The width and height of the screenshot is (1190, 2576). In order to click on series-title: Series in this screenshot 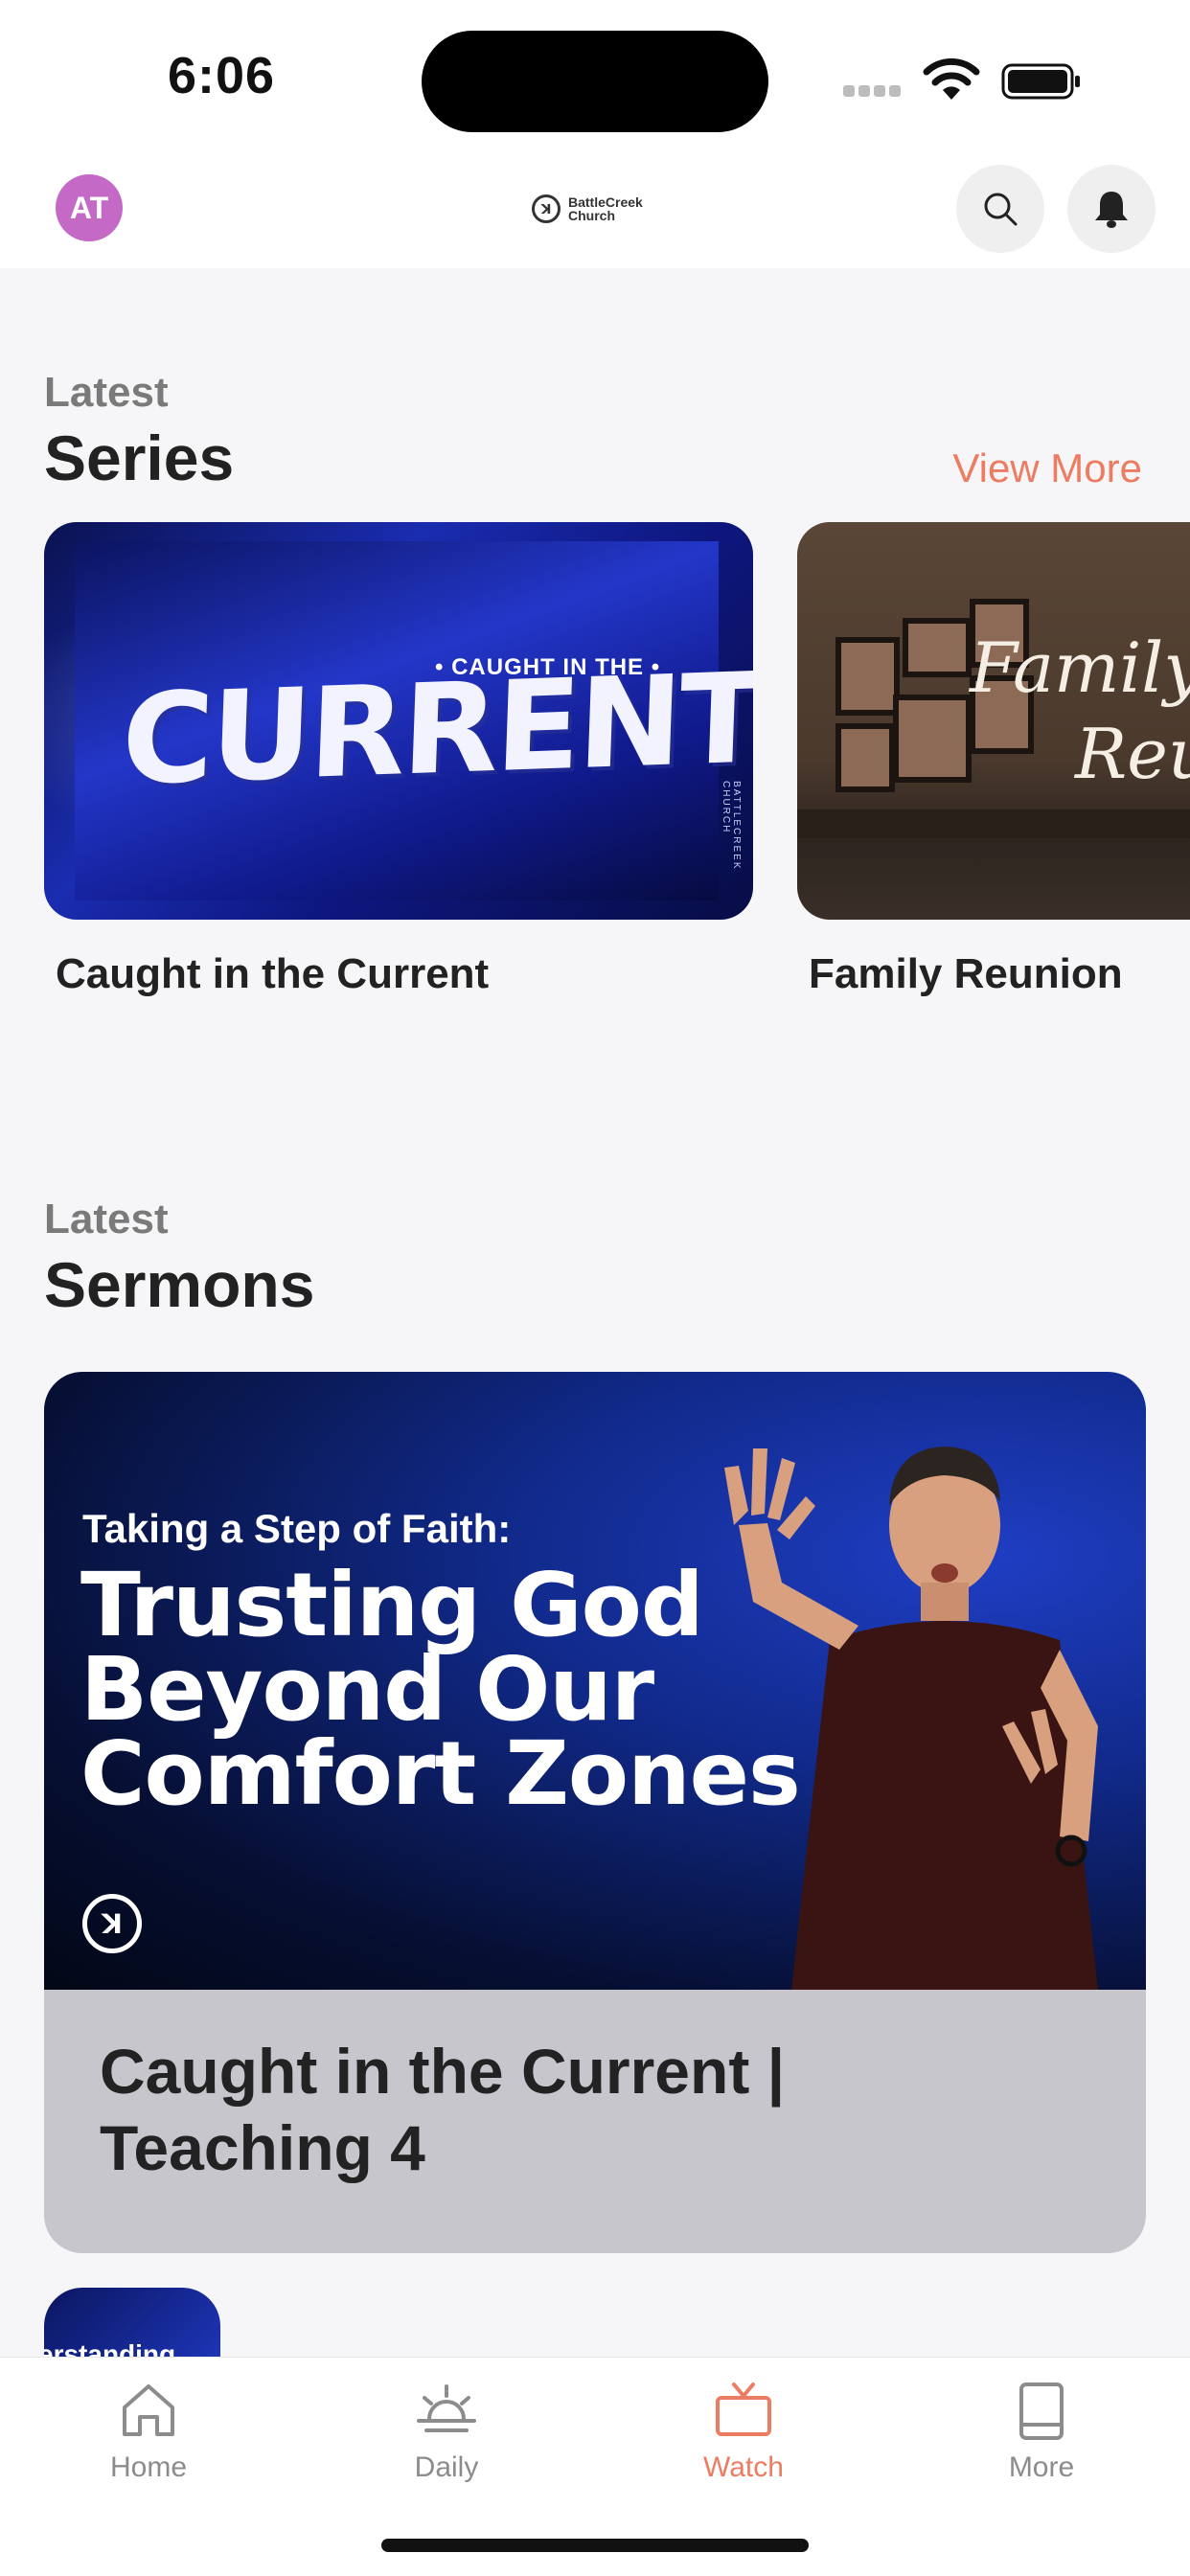, I will do `click(140, 458)`.